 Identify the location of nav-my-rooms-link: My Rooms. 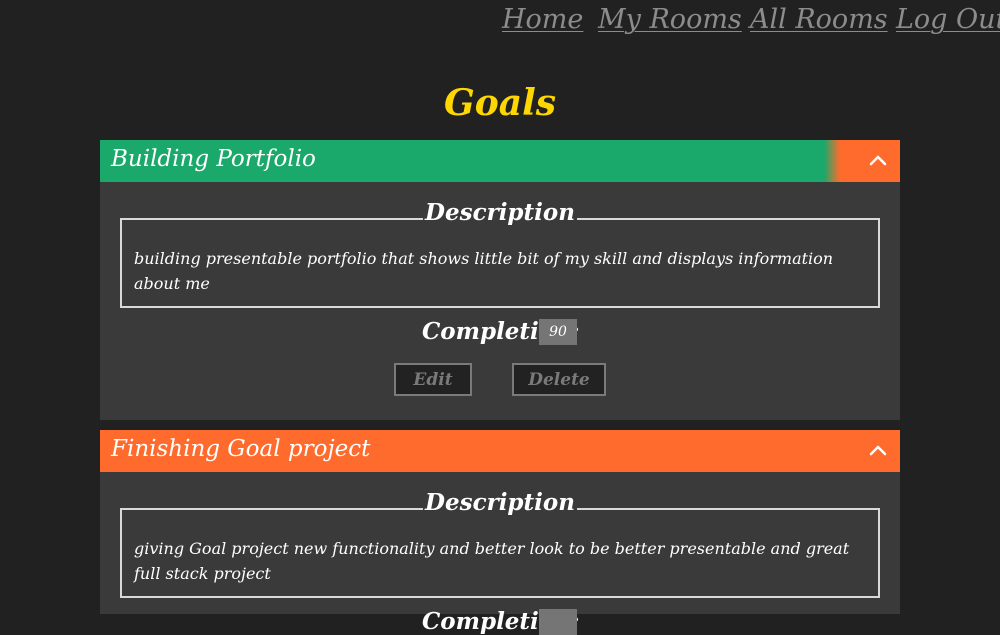
(670, 19).